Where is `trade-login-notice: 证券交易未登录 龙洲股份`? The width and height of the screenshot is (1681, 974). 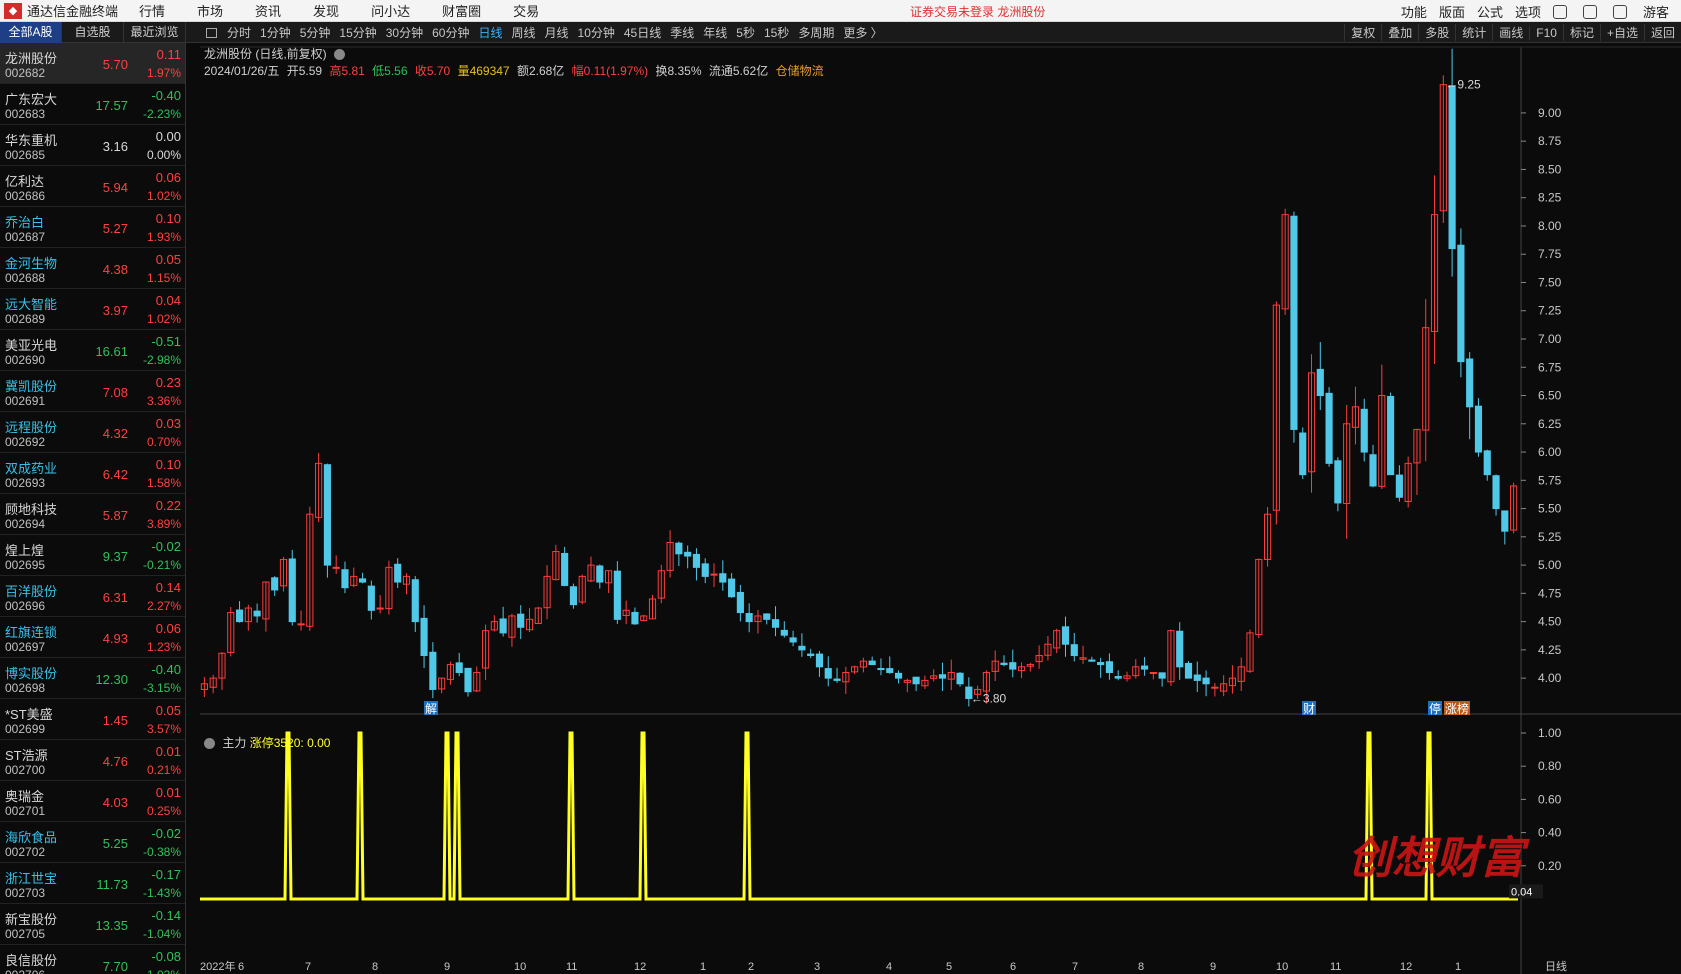 trade-login-notice: 证券交易未登录 龙洲股份 is located at coordinates (977, 11).